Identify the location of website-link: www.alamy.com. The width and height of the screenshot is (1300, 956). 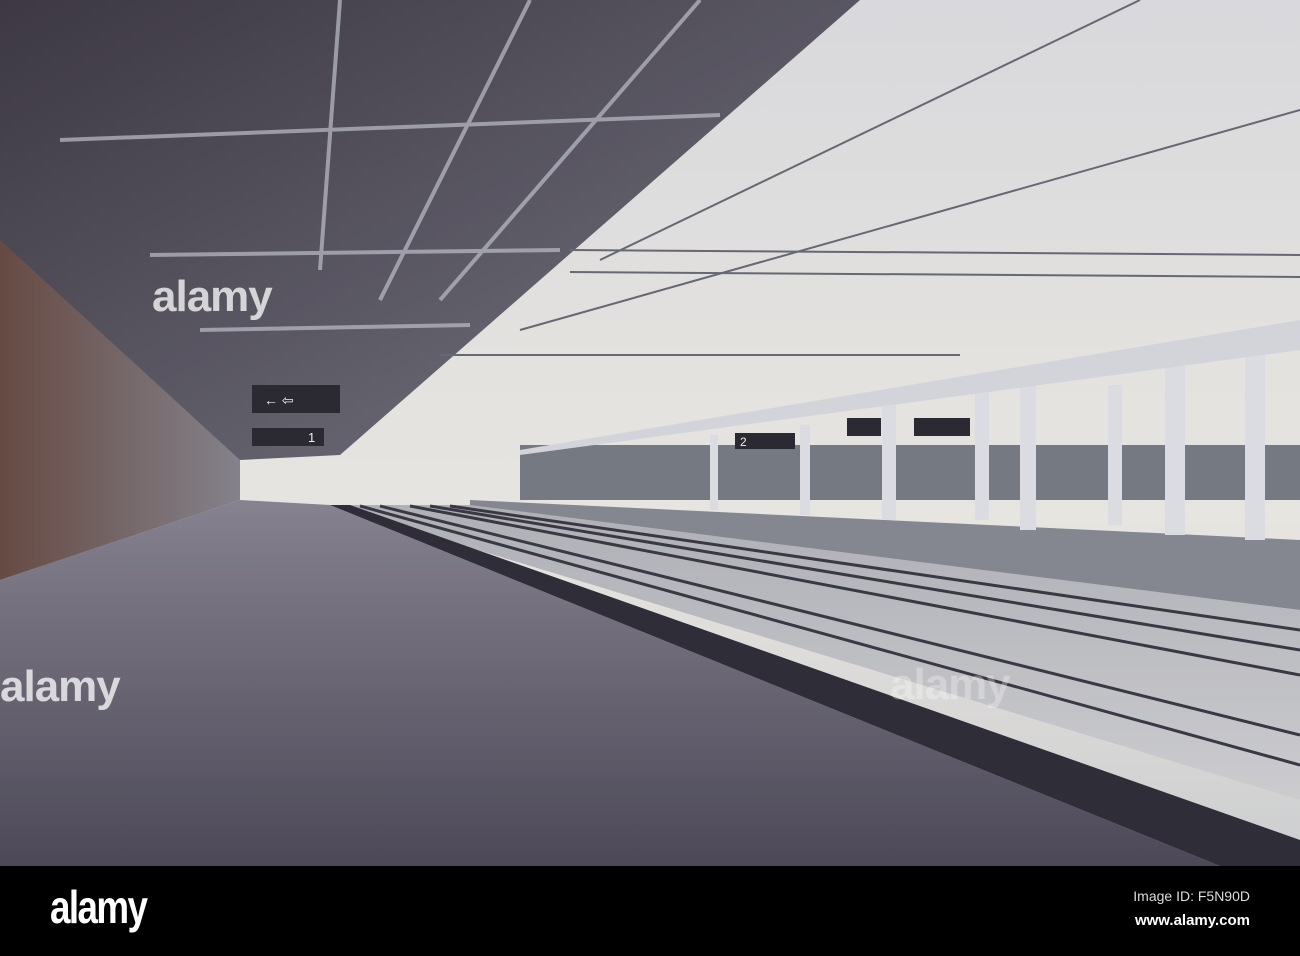
(1192, 920).